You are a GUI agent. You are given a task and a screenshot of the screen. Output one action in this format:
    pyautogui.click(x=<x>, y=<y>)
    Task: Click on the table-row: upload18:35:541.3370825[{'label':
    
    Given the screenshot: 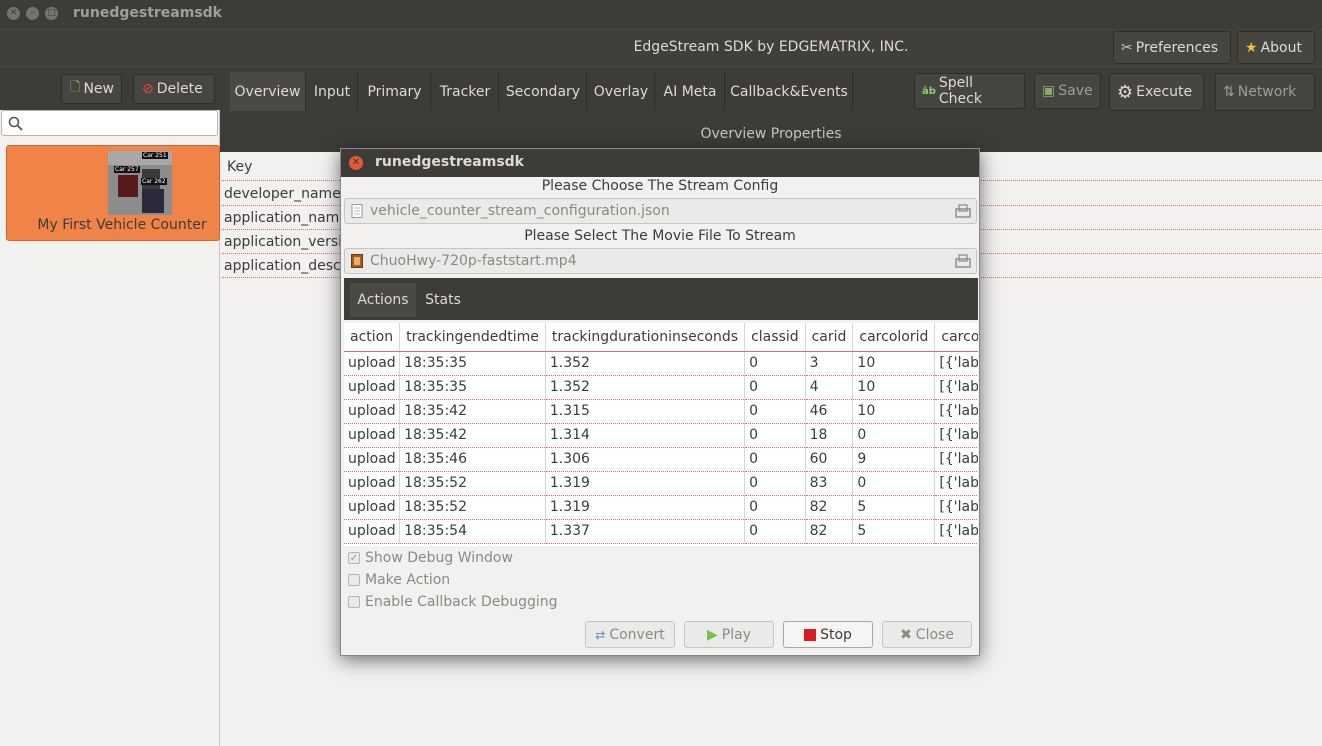 What is the action you would take?
    pyautogui.click(x=661, y=531)
    